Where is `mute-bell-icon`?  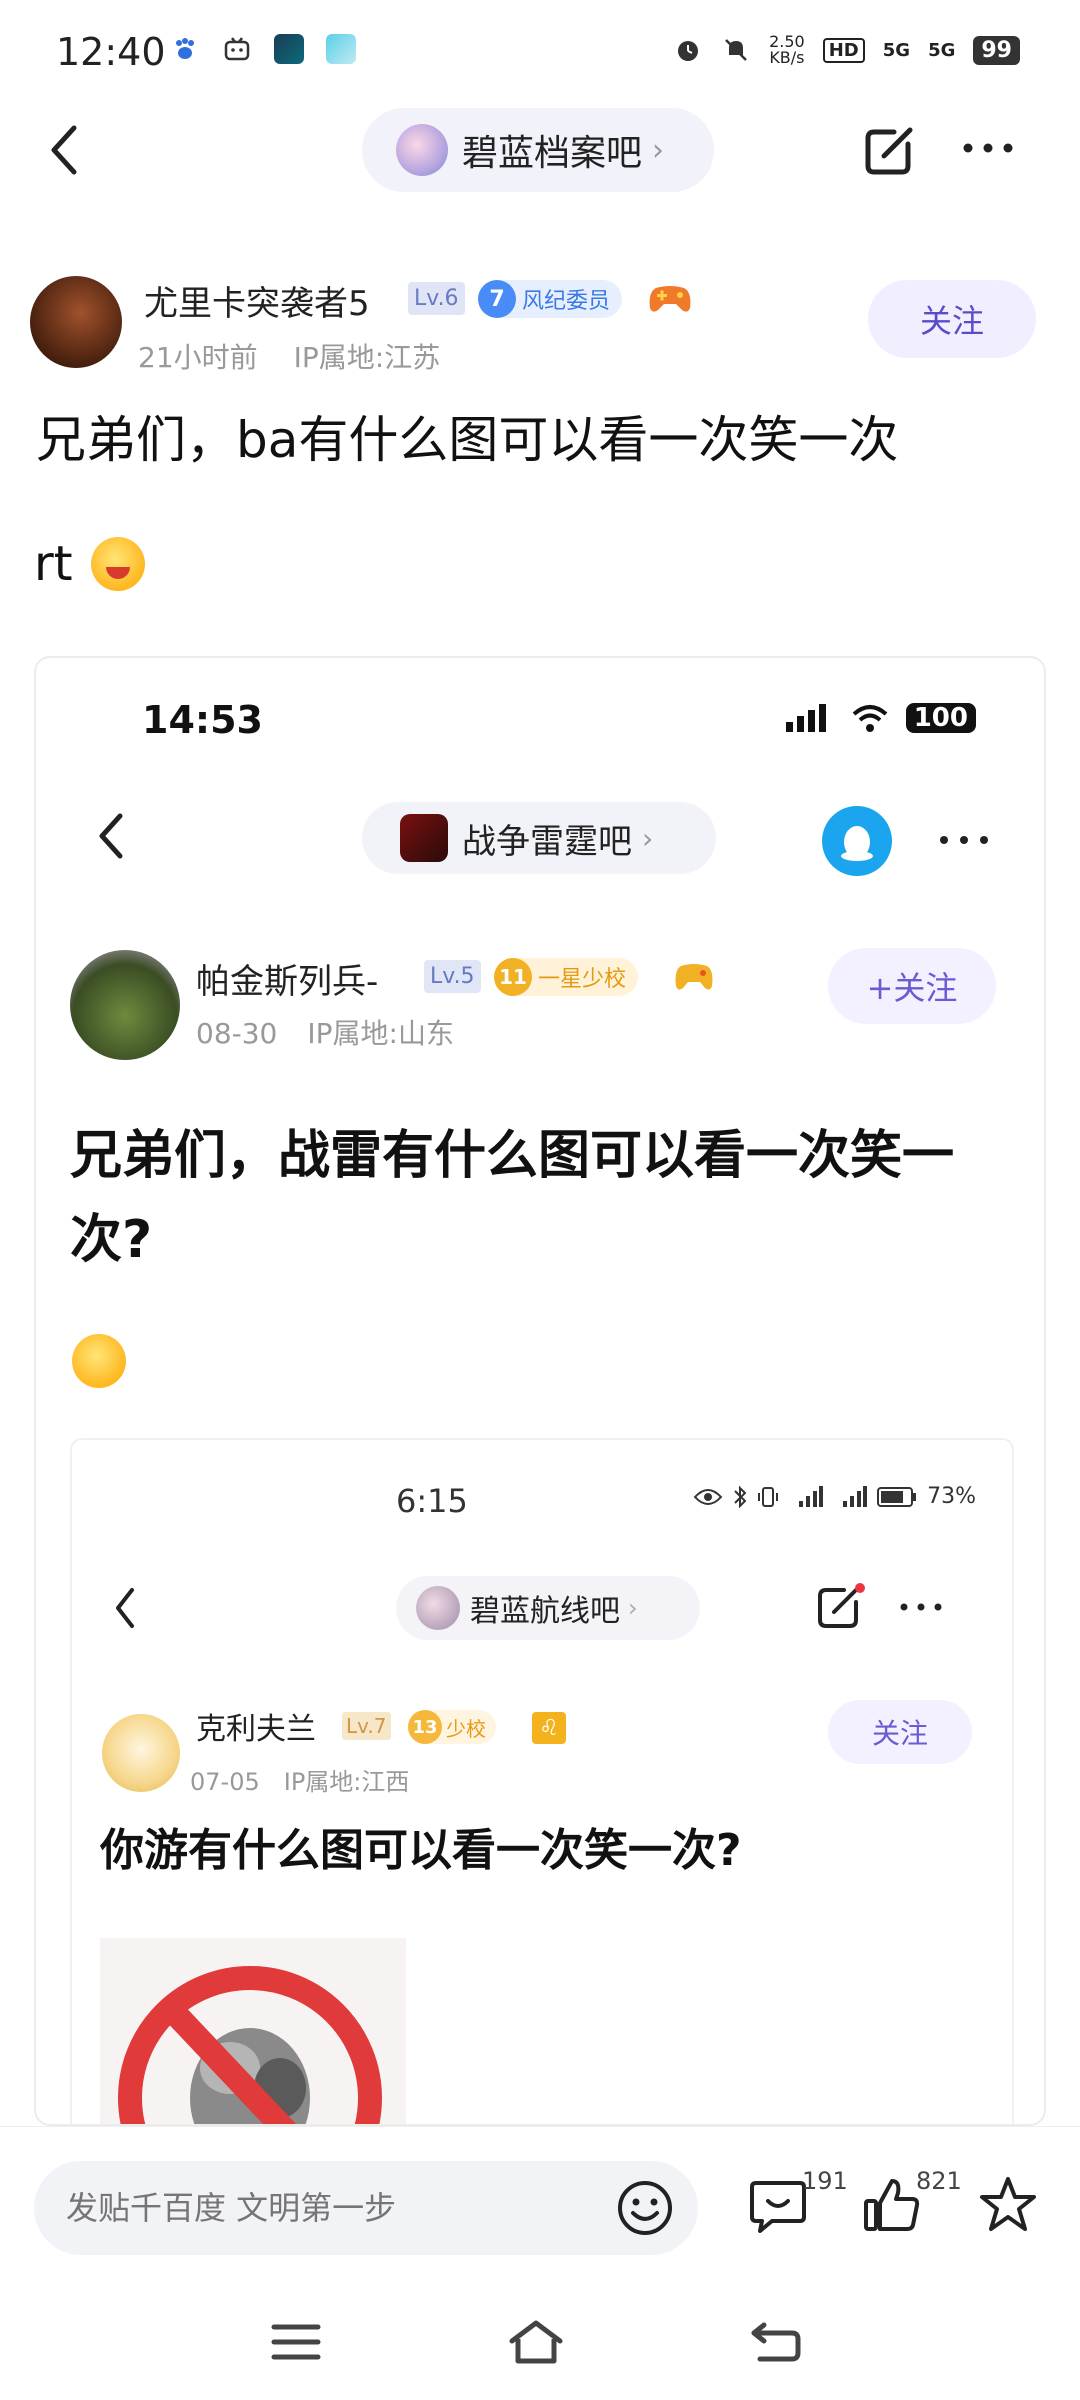
mute-bell-icon is located at coordinates (736, 50).